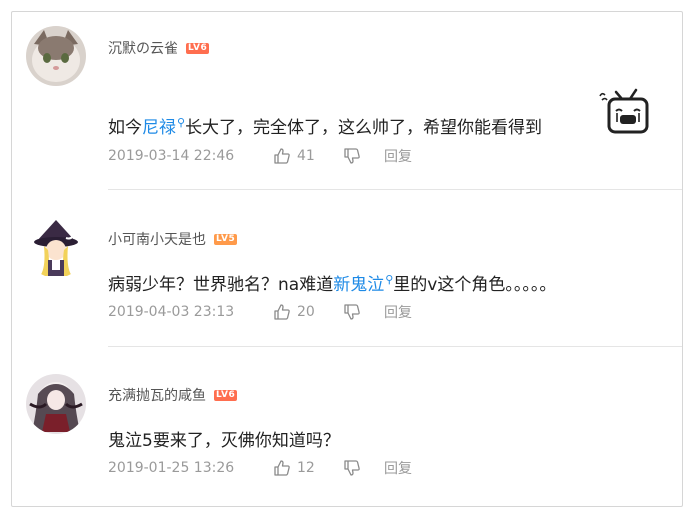  Describe the element at coordinates (306, 156) in the screenshot. I see `like-count: 41` at that location.